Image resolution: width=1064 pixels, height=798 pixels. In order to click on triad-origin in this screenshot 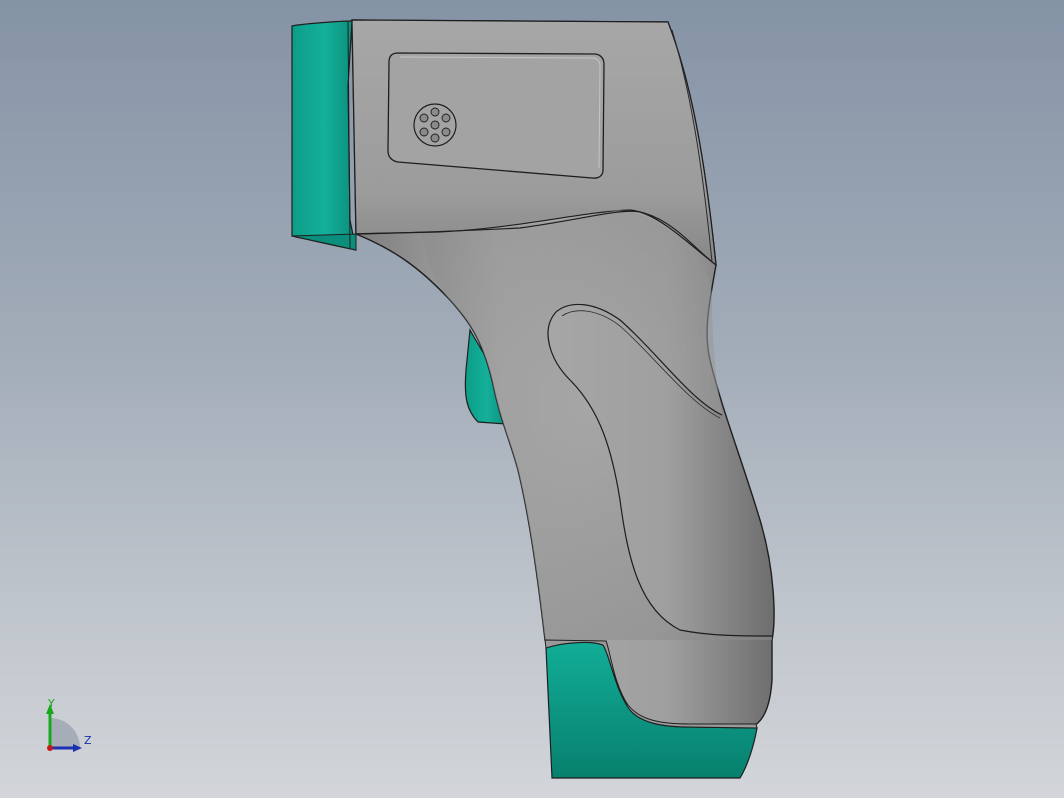, I will do `click(50, 748)`.